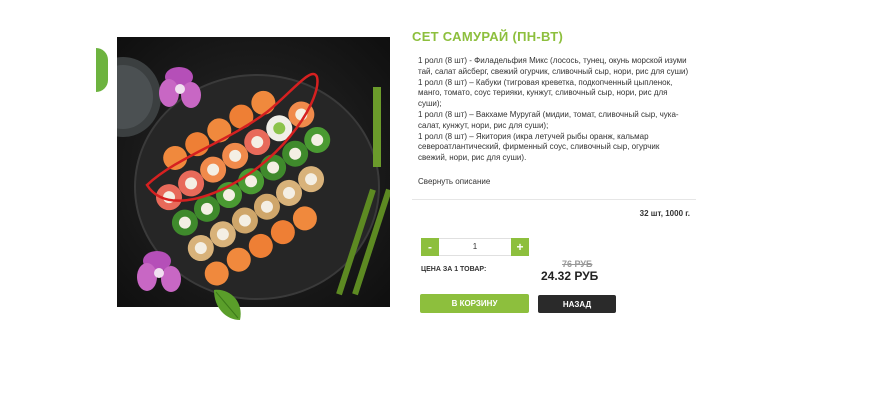 This screenshot has height=400, width=885. What do you see at coordinates (570, 276) in the screenshot?
I see `current-price: 24.32 РУБ` at bounding box center [570, 276].